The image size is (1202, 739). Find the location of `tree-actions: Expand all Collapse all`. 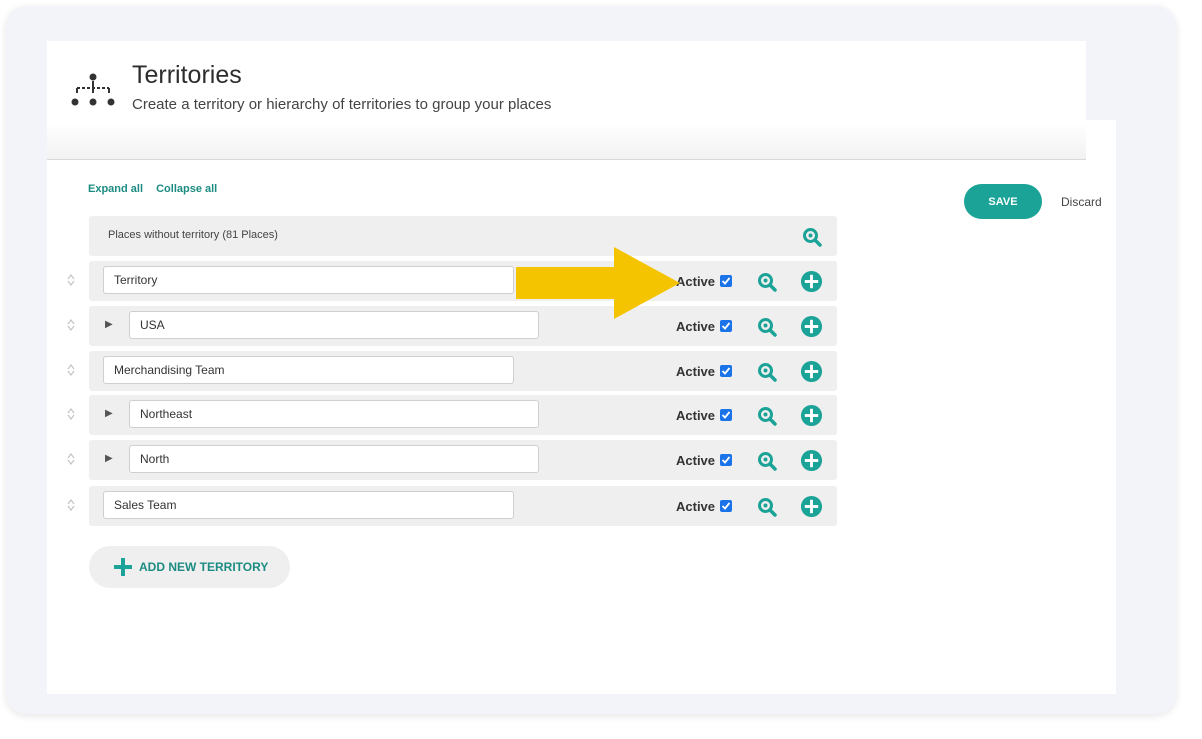

tree-actions: Expand all Collapse all is located at coordinates (157, 189).